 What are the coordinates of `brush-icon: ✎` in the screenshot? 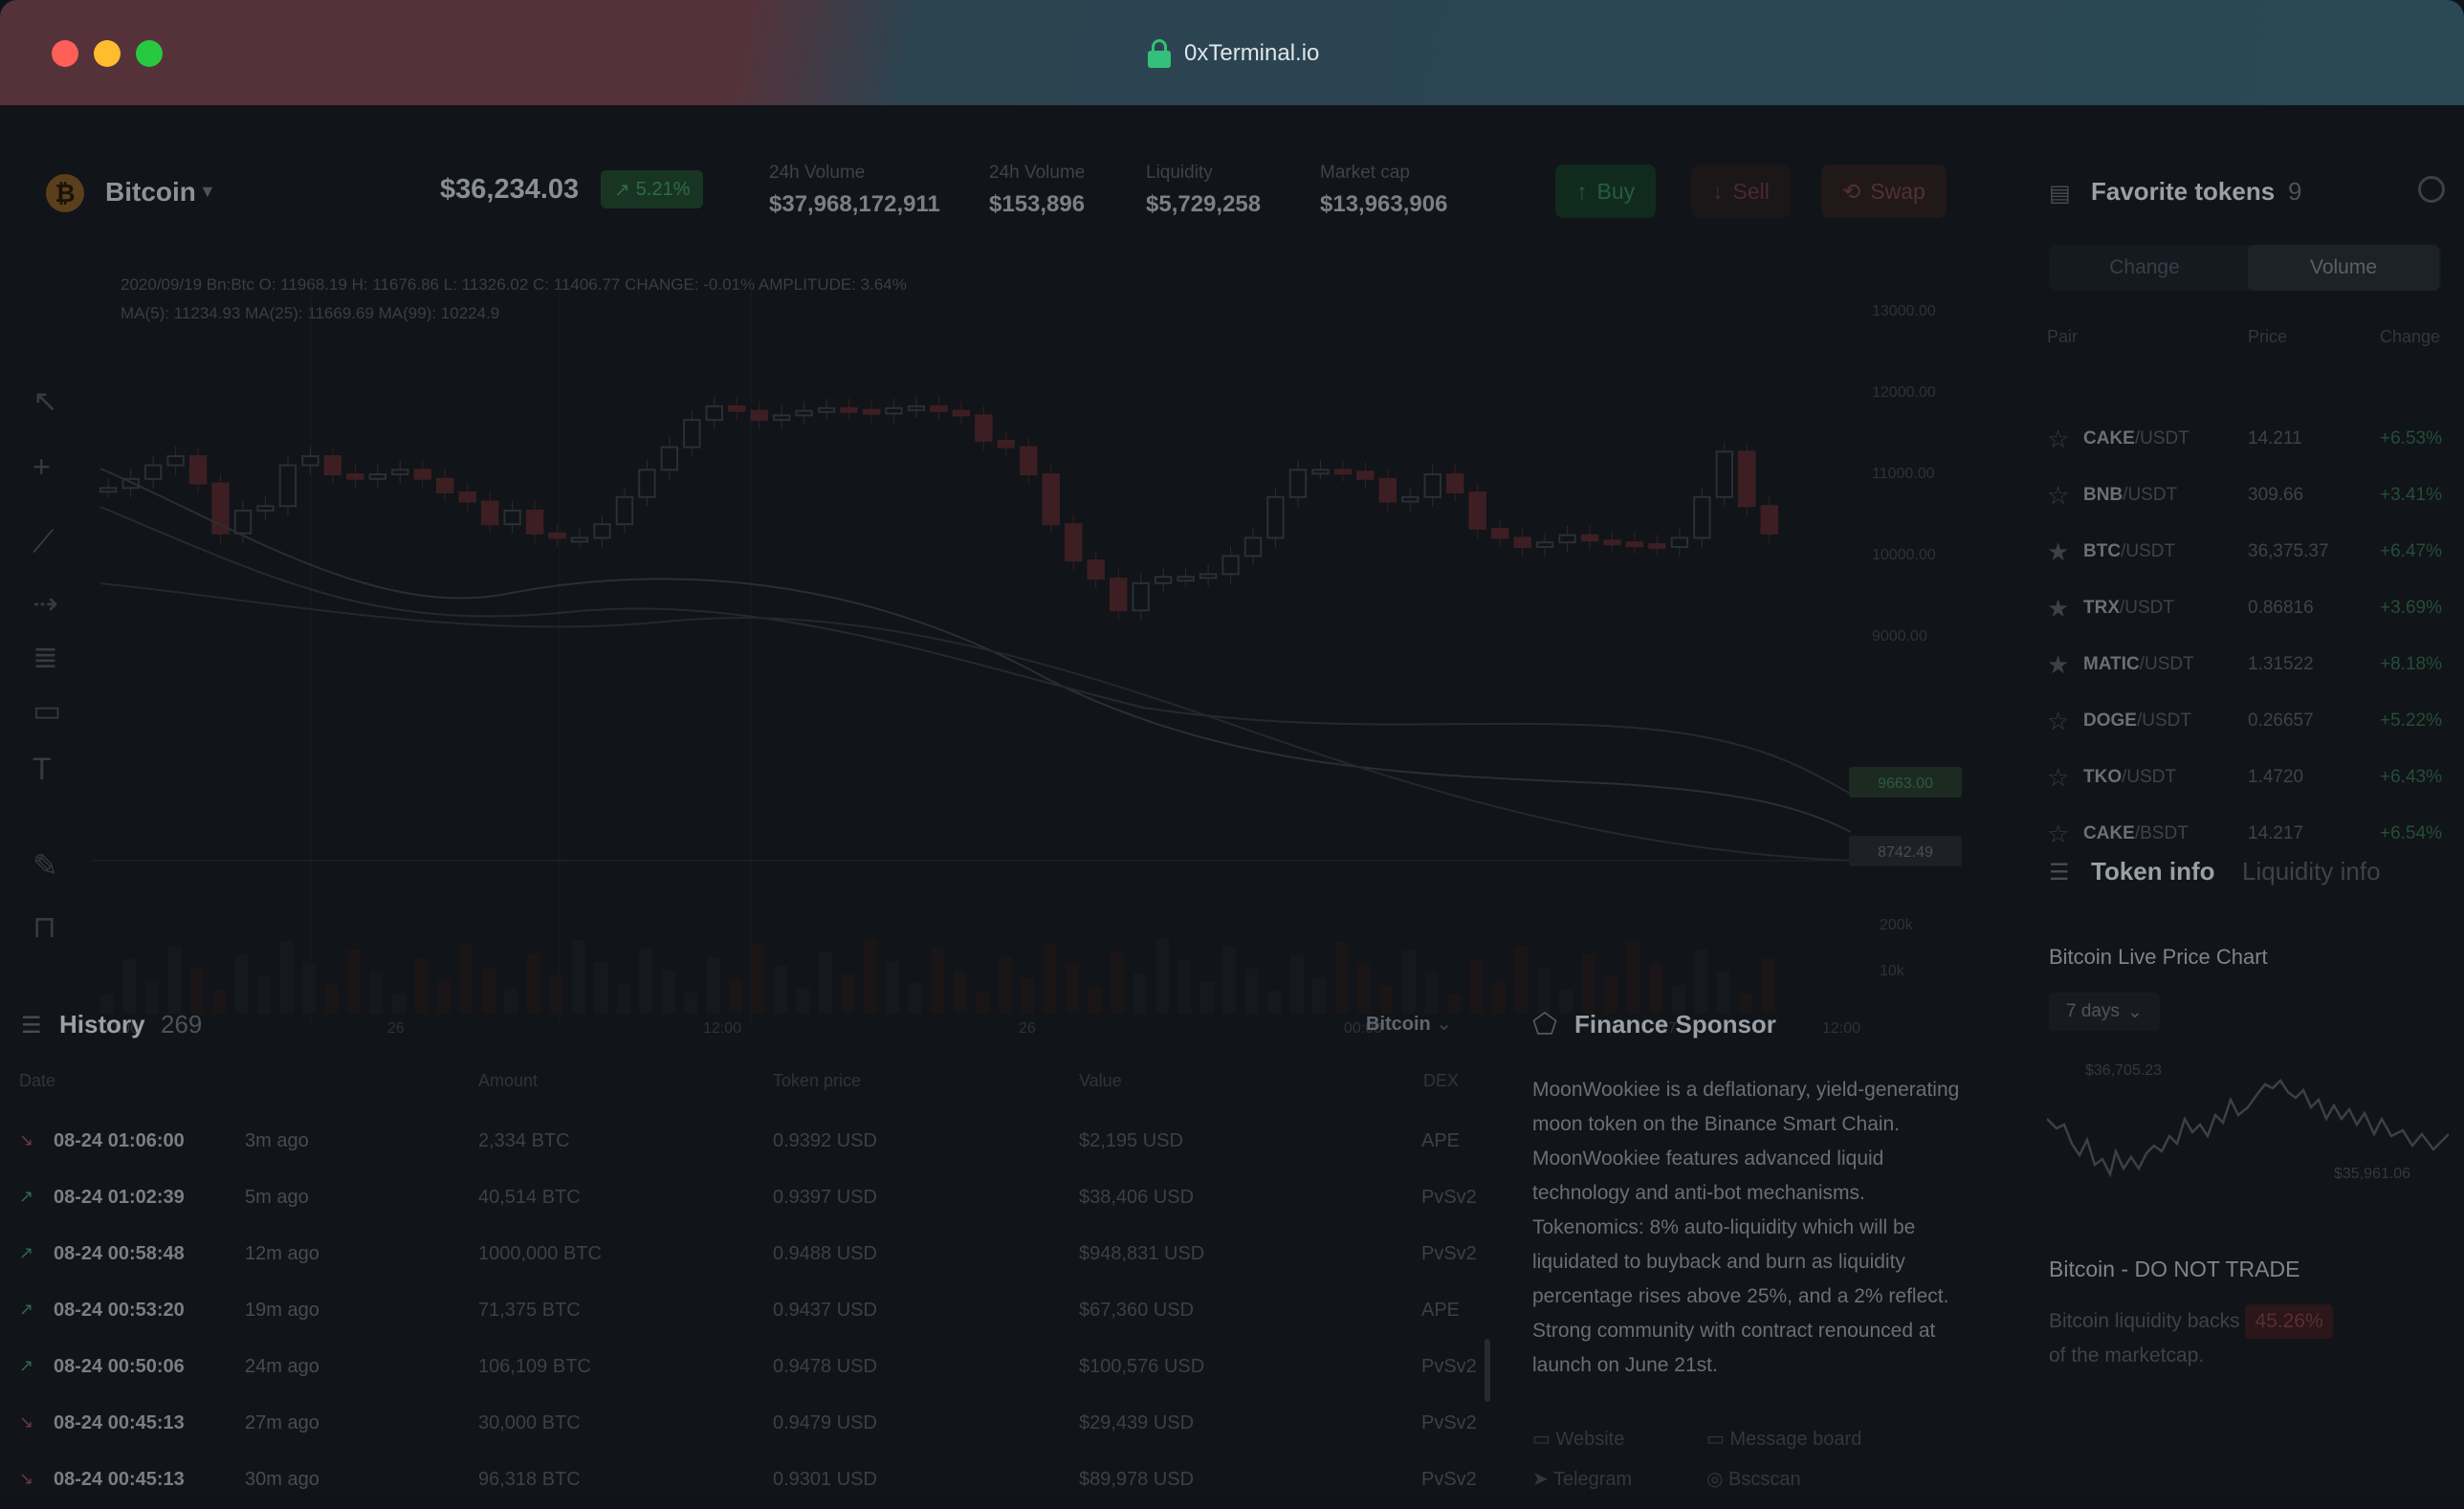 It's located at (45, 865).